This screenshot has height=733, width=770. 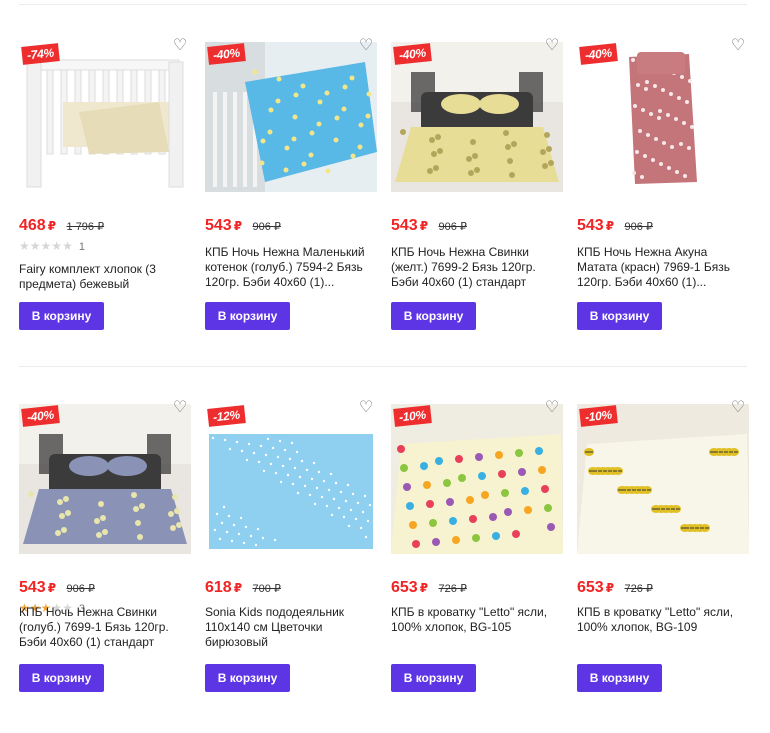 I want to click on price-row: 468 ₽ 1 796 ₽, so click(x=105, y=227).